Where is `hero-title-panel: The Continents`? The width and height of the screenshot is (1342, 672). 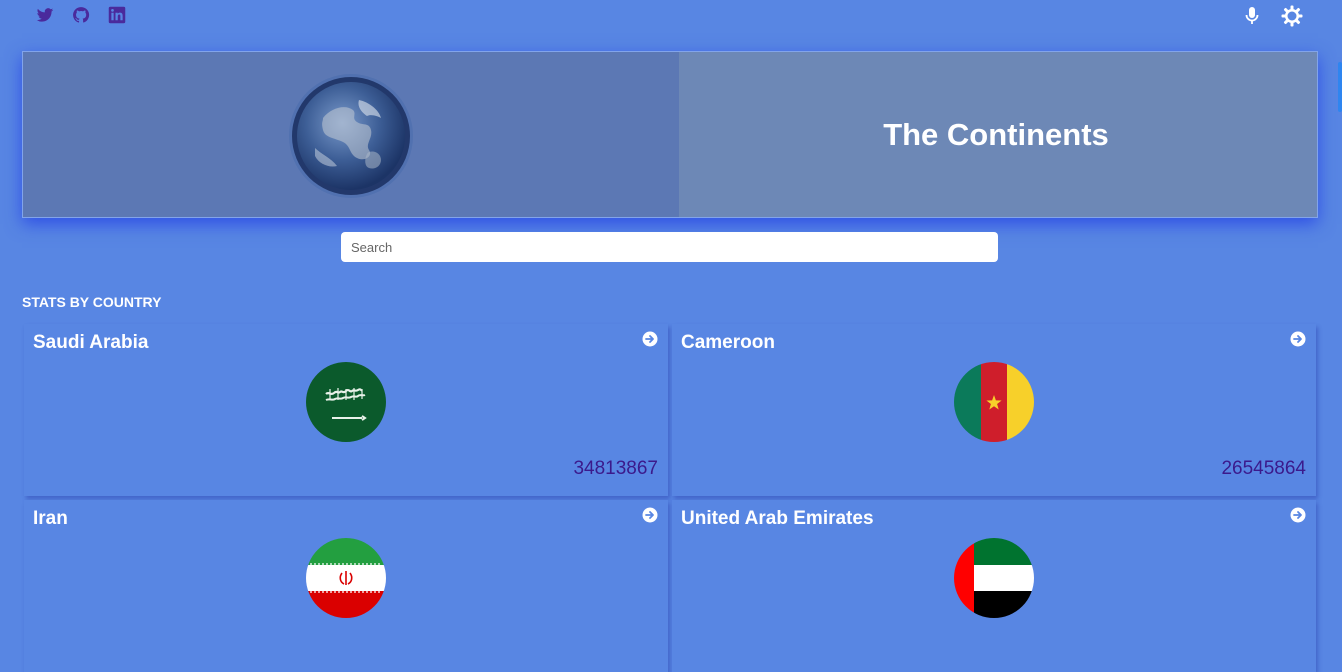
hero-title-panel: The Continents is located at coordinates (998, 134).